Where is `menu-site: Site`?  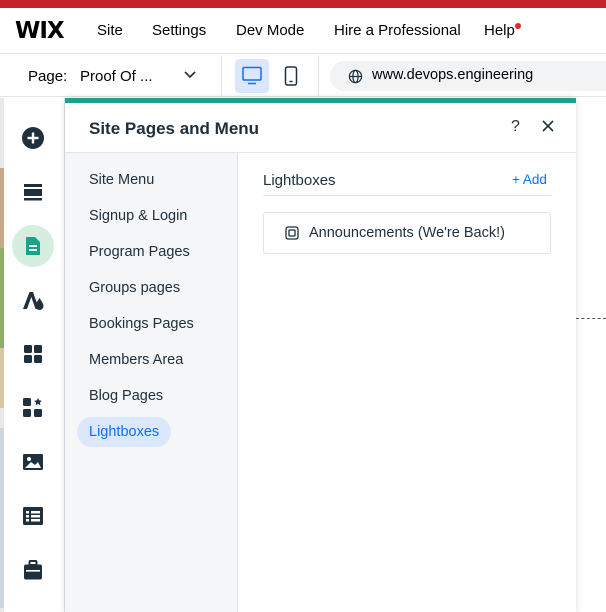 menu-site: Site is located at coordinates (110, 30).